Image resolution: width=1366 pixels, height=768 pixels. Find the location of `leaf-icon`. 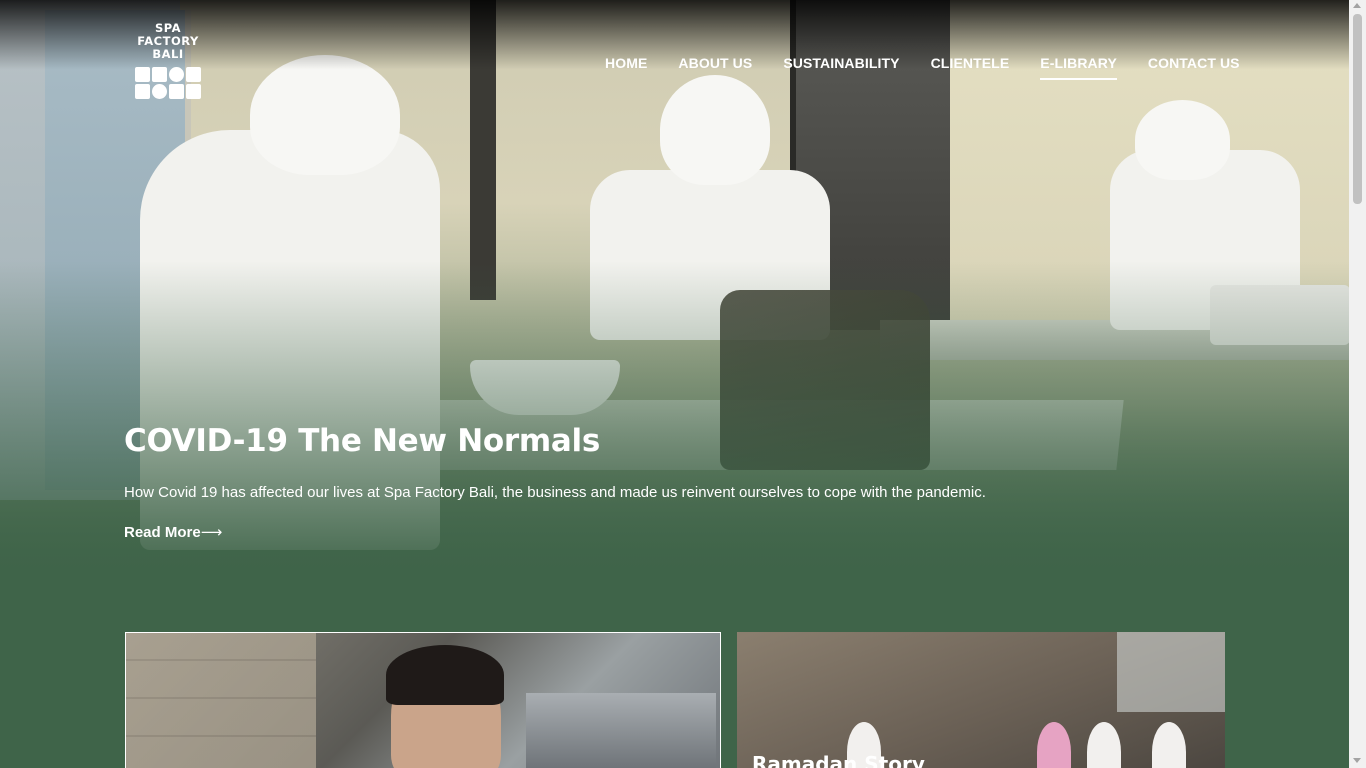

leaf-icon is located at coordinates (142, 74).